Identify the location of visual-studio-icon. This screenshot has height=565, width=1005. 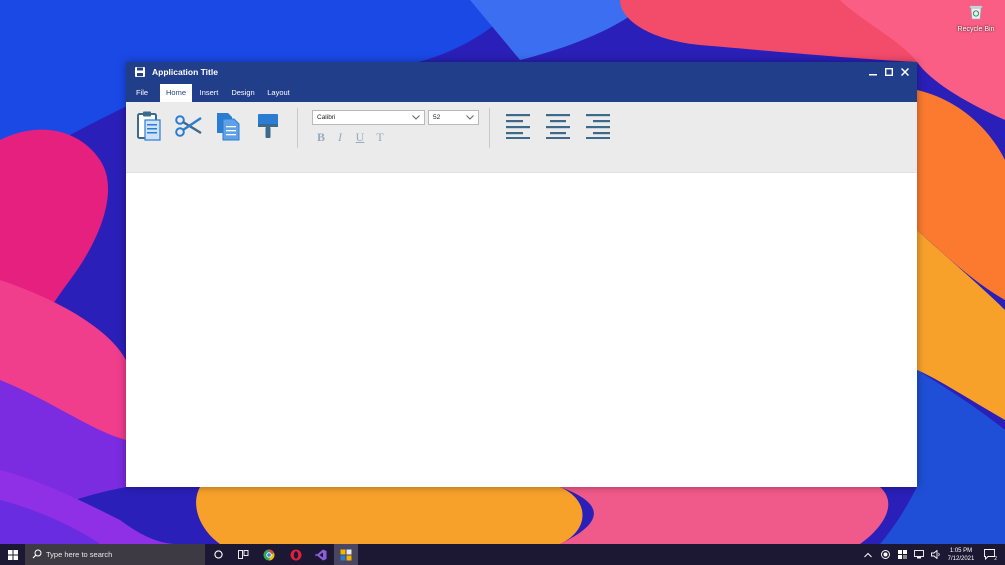
(321, 554).